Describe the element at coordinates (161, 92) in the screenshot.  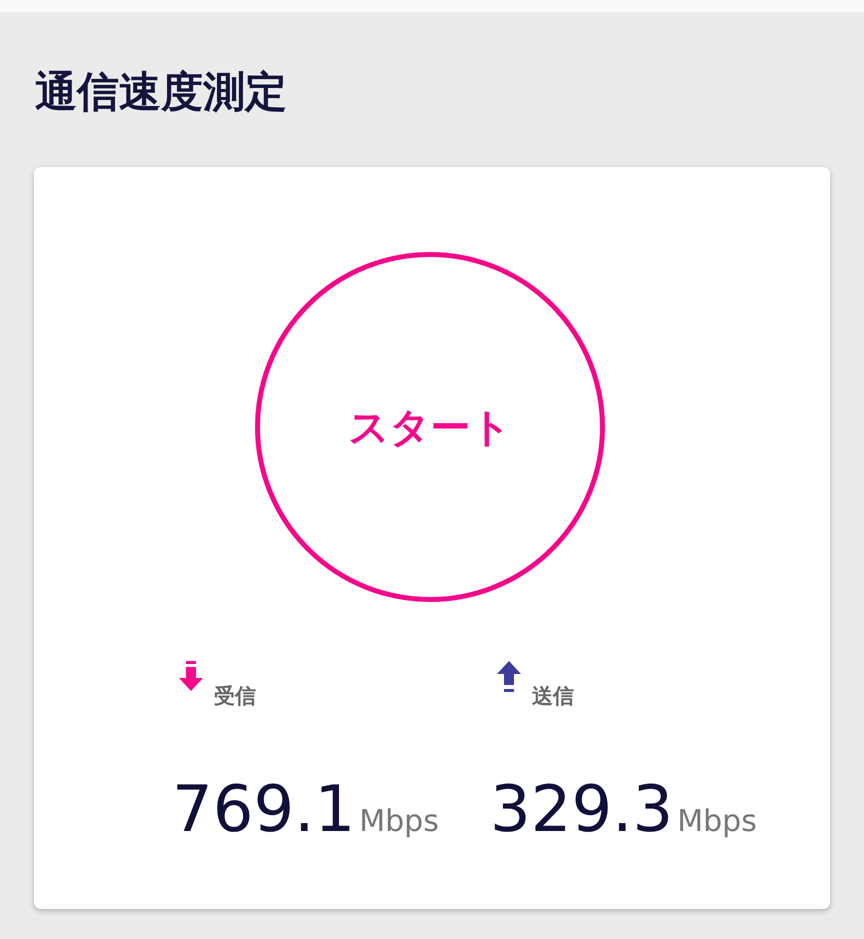
I see `page-title: 通信速度測定` at that location.